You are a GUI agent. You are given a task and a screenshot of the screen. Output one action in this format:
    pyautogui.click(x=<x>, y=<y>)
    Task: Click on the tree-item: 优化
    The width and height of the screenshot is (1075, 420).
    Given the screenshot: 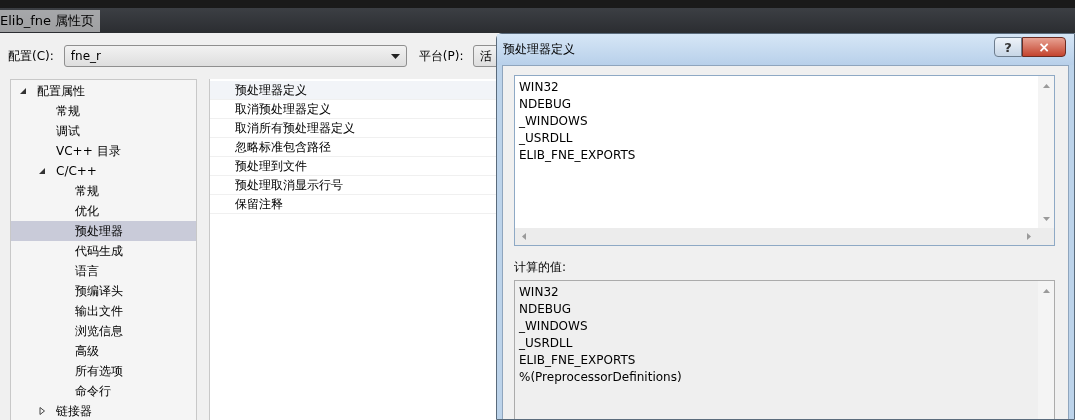 What is the action you would take?
    pyautogui.click(x=103, y=211)
    